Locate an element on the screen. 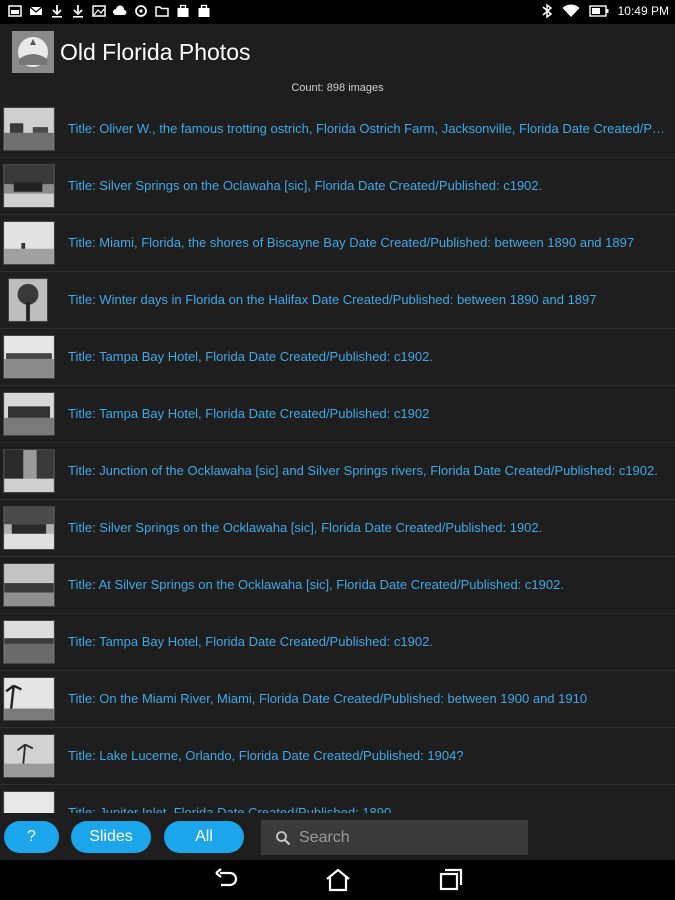 The image size is (675, 900). home-icon is located at coordinates (338, 880).